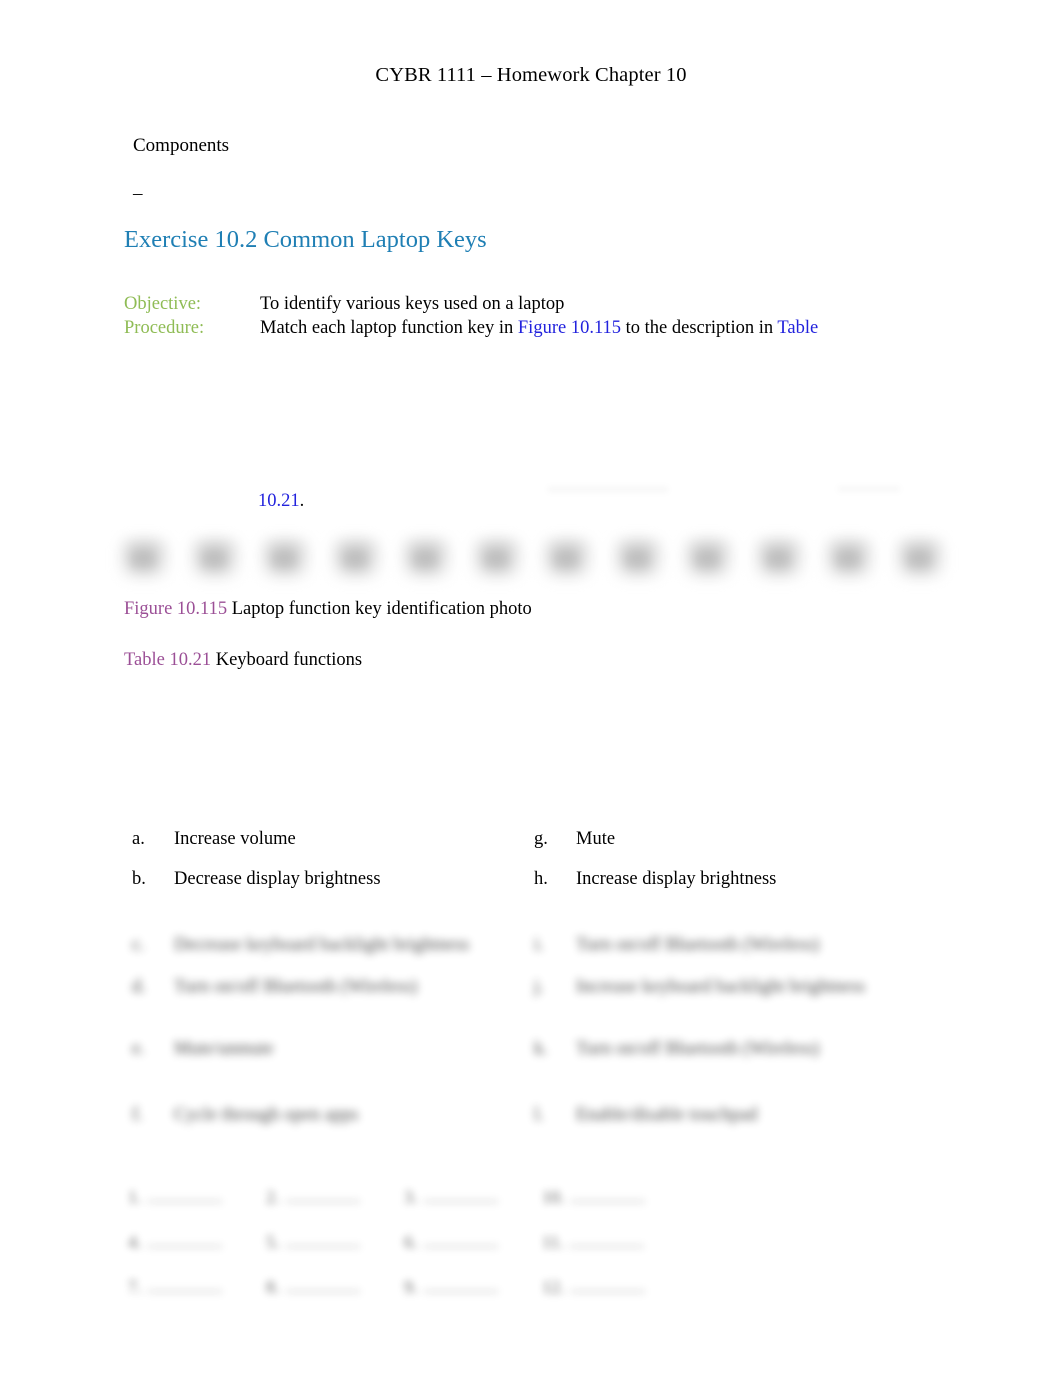 The width and height of the screenshot is (1062, 1376). I want to click on option-item: c. Decrease keyboard backlight brightness, so click(332, 946).